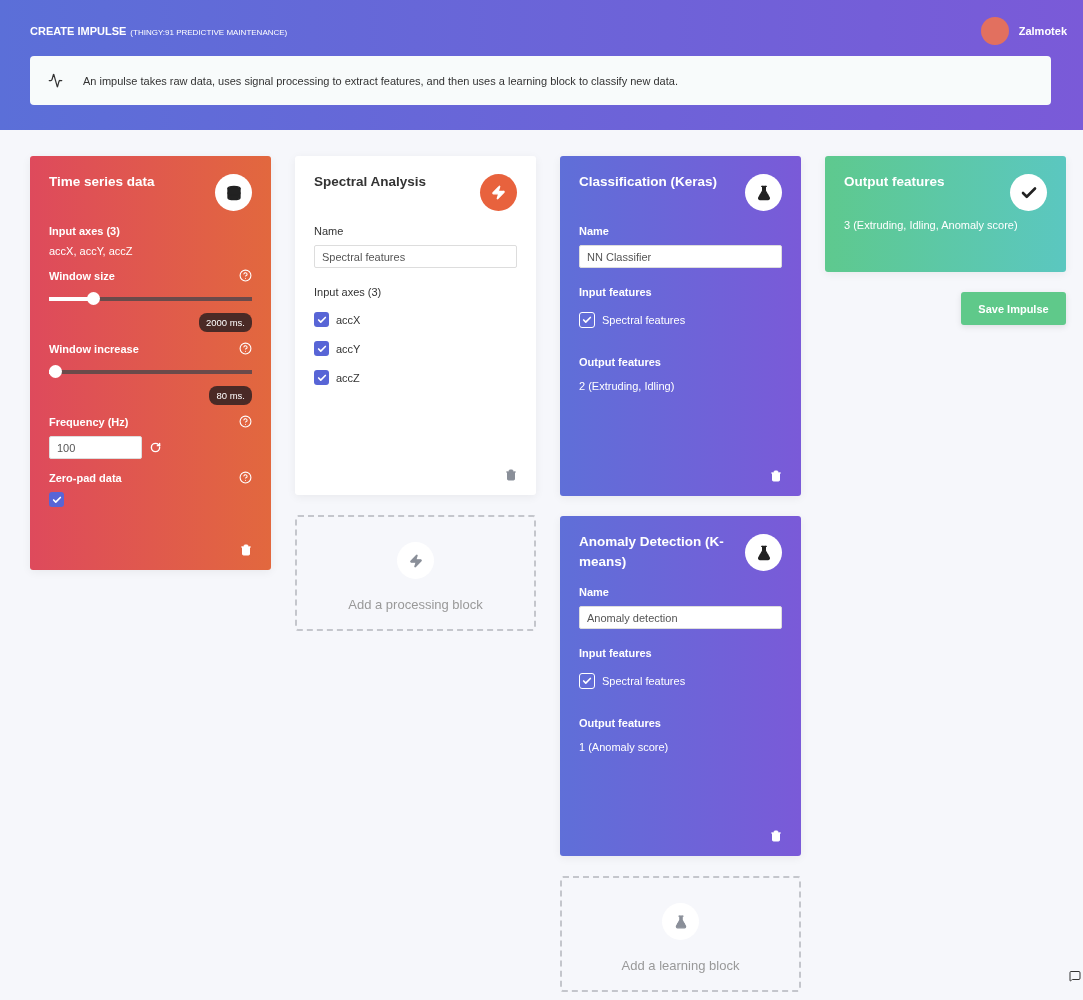 This screenshot has height=1000, width=1083. I want to click on page-title: CREATE IMPULSE, so click(78, 31).